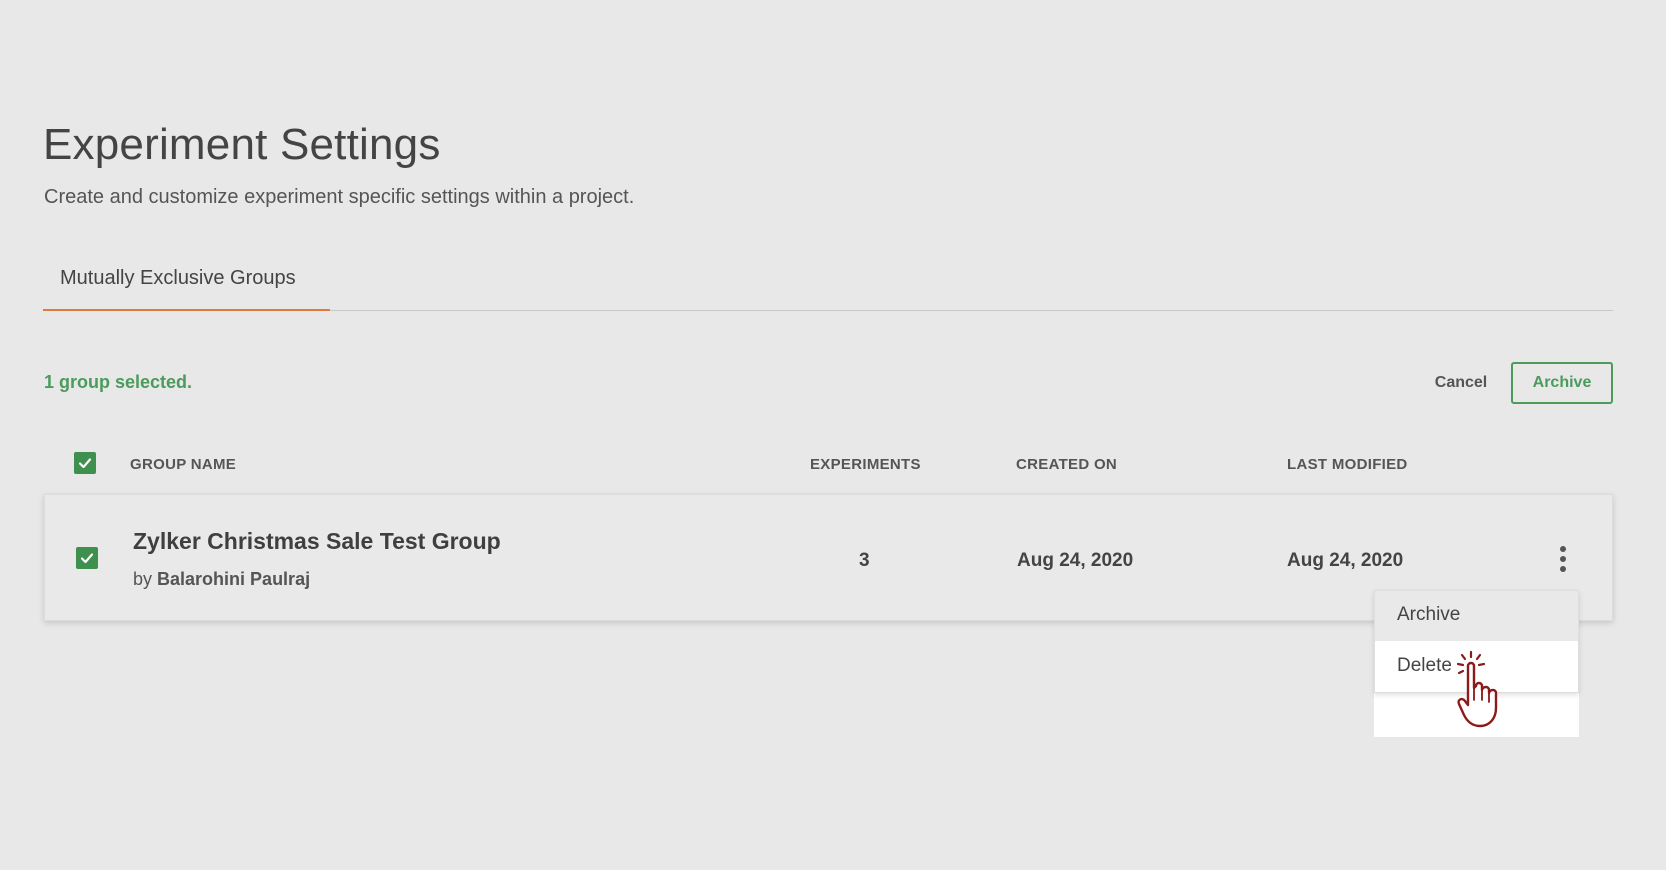 The height and width of the screenshot is (870, 1666). What do you see at coordinates (242, 144) in the screenshot?
I see `page-title: Experiment Settings` at bounding box center [242, 144].